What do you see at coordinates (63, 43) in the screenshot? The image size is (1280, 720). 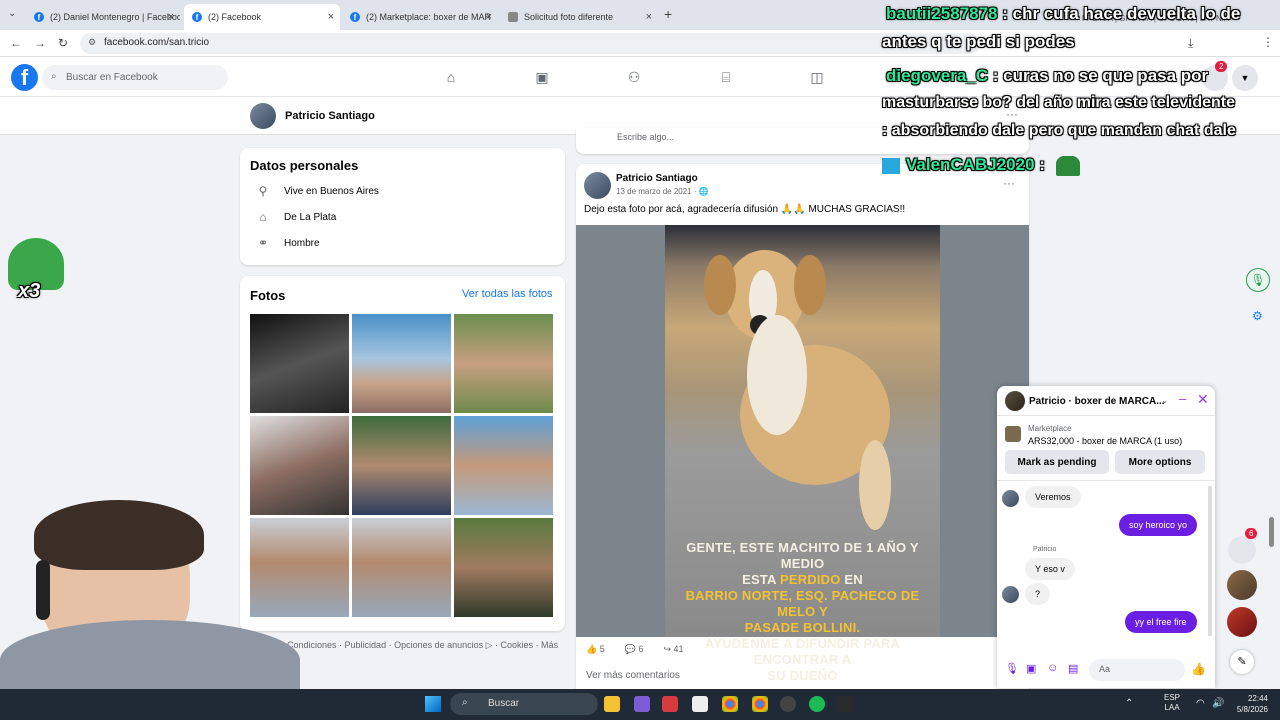 I see `reload-icon: ↻` at bounding box center [63, 43].